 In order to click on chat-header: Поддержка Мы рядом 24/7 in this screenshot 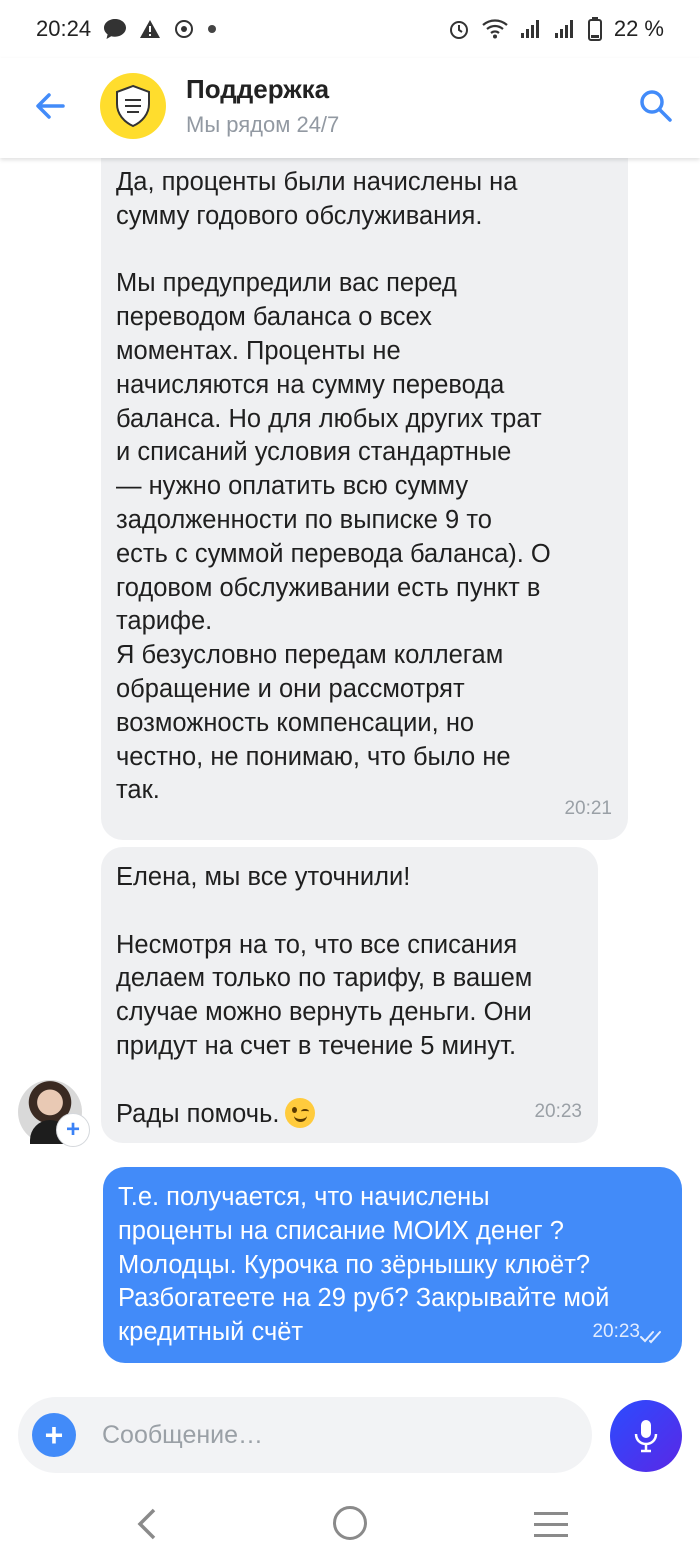, I will do `click(350, 108)`.